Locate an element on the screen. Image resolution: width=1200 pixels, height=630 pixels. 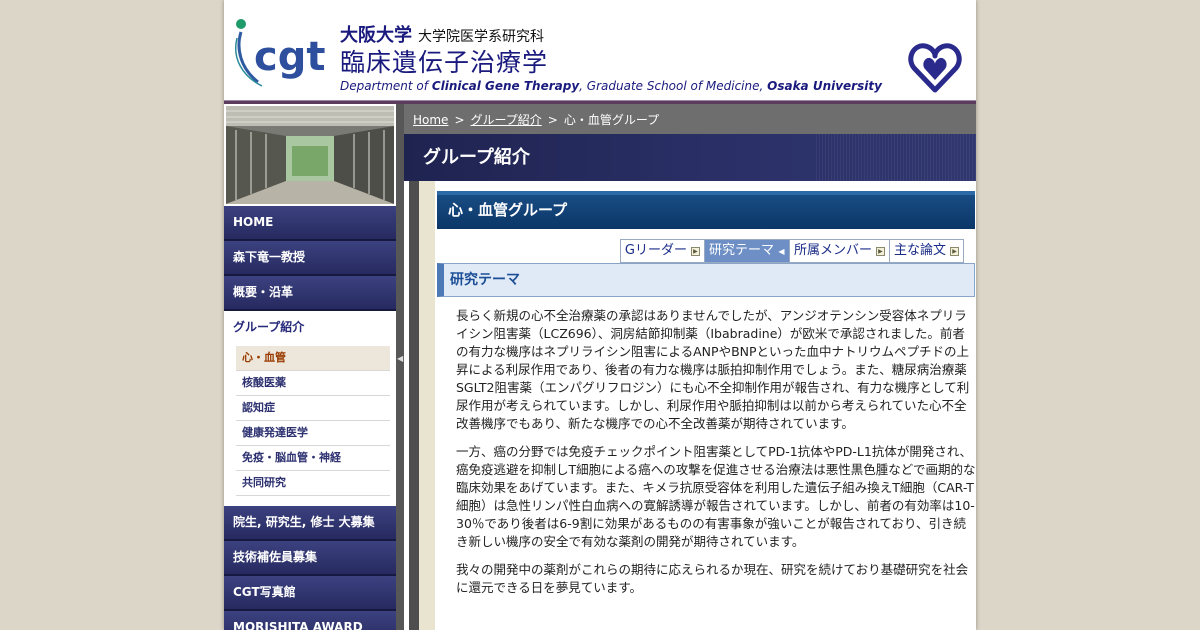
tab-research-theme: 研究テーマ ◀ is located at coordinates (747, 251).